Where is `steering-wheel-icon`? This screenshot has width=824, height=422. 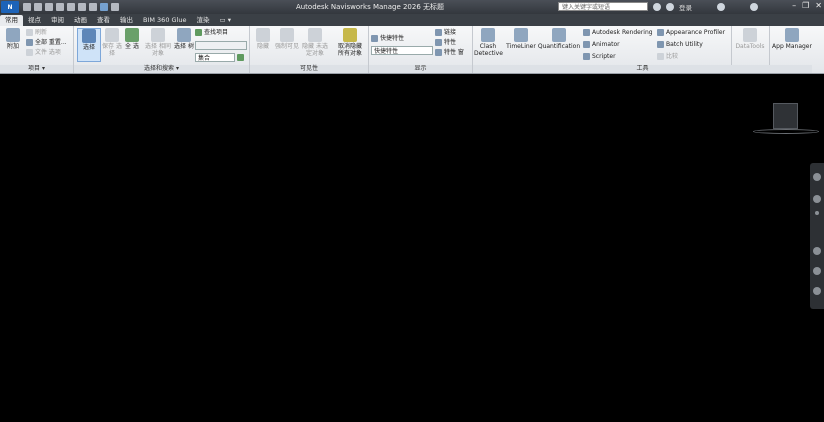
steering-wheel-icon is located at coordinates (817, 177).